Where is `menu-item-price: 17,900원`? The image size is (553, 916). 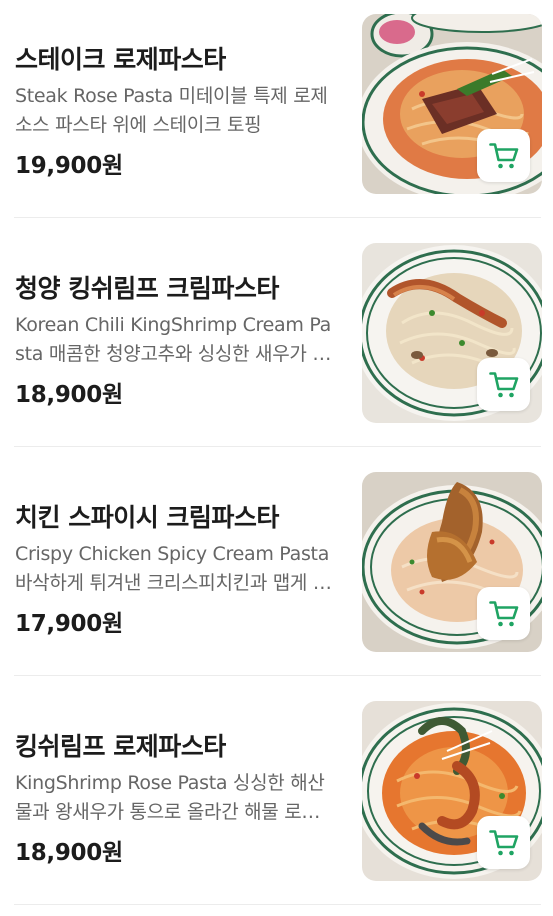
menu-item-price: 17,900원 is located at coordinates (69, 624).